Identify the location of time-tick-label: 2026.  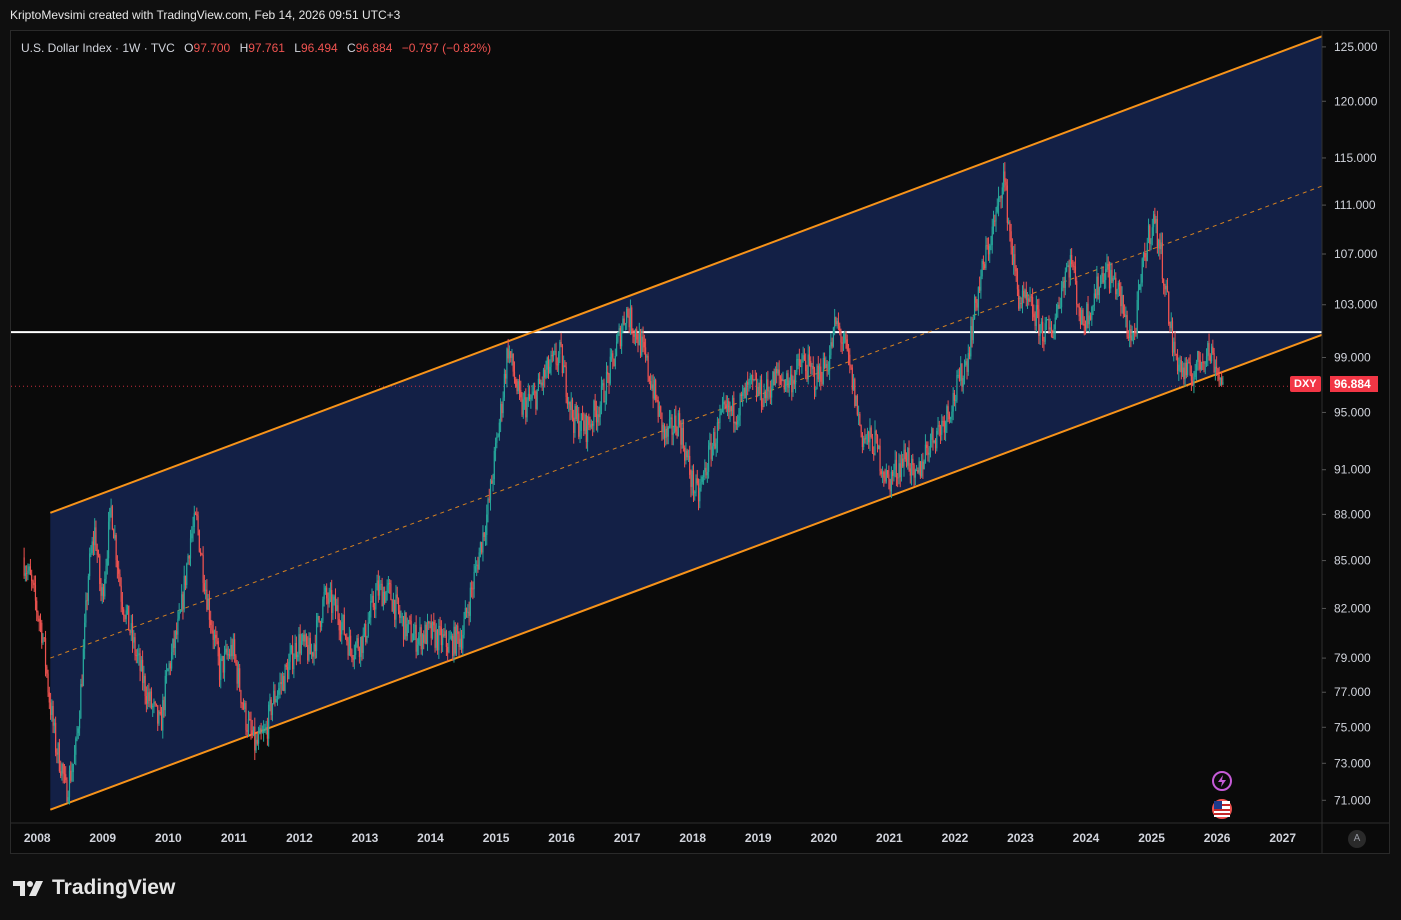
(1217, 838).